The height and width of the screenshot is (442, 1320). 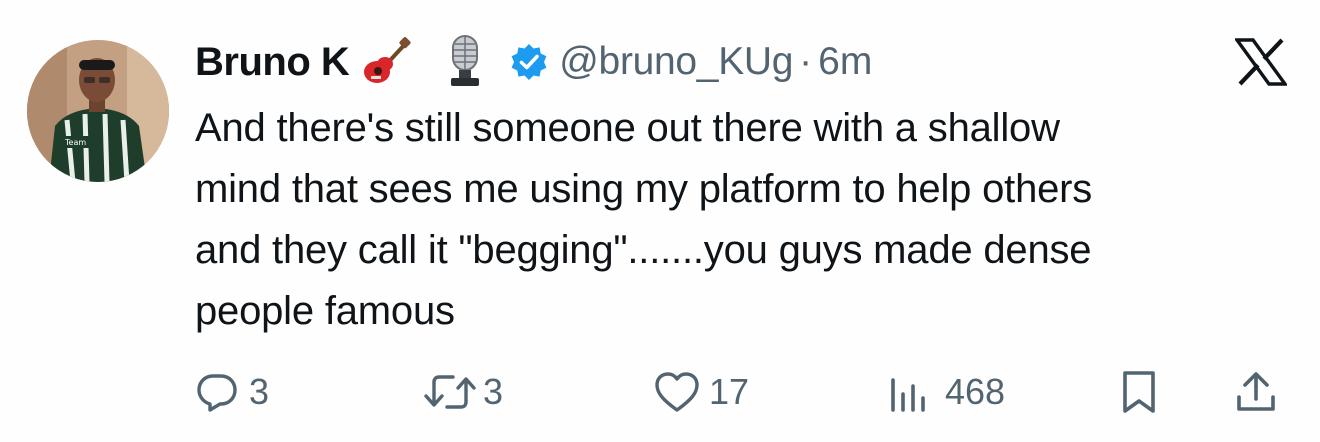 I want to click on reply-button: 3, so click(x=232, y=392).